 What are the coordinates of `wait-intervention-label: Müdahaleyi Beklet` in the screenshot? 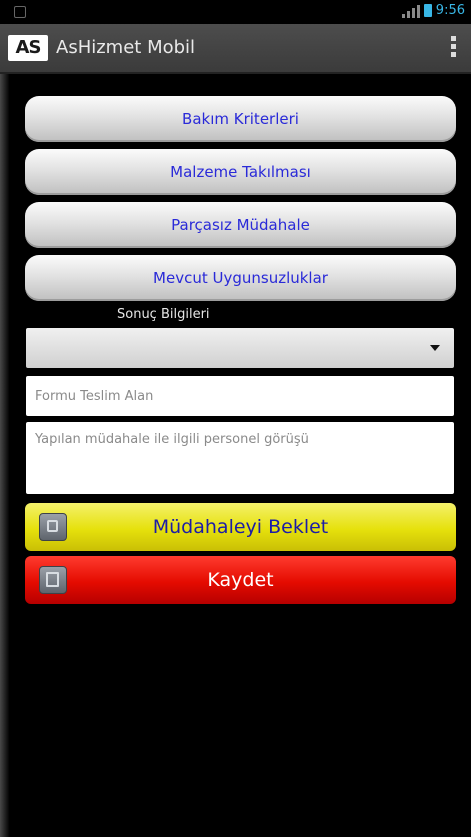 It's located at (240, 527).